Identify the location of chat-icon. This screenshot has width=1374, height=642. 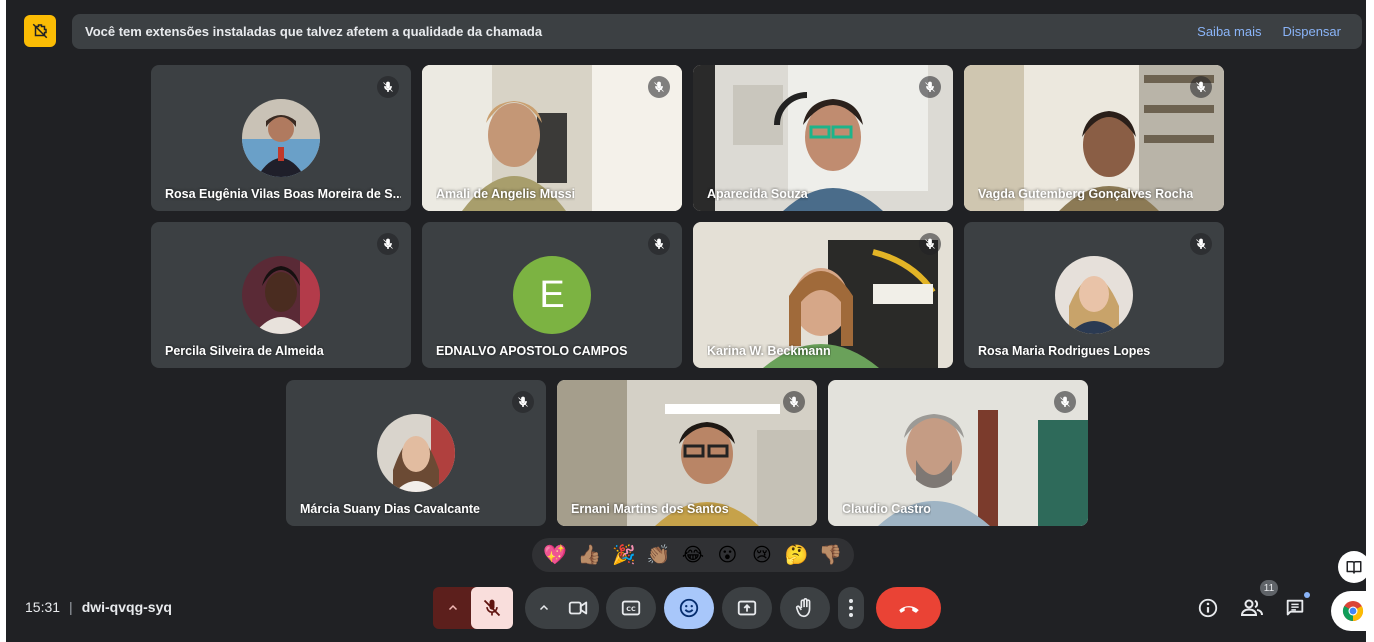
(1295, 608).